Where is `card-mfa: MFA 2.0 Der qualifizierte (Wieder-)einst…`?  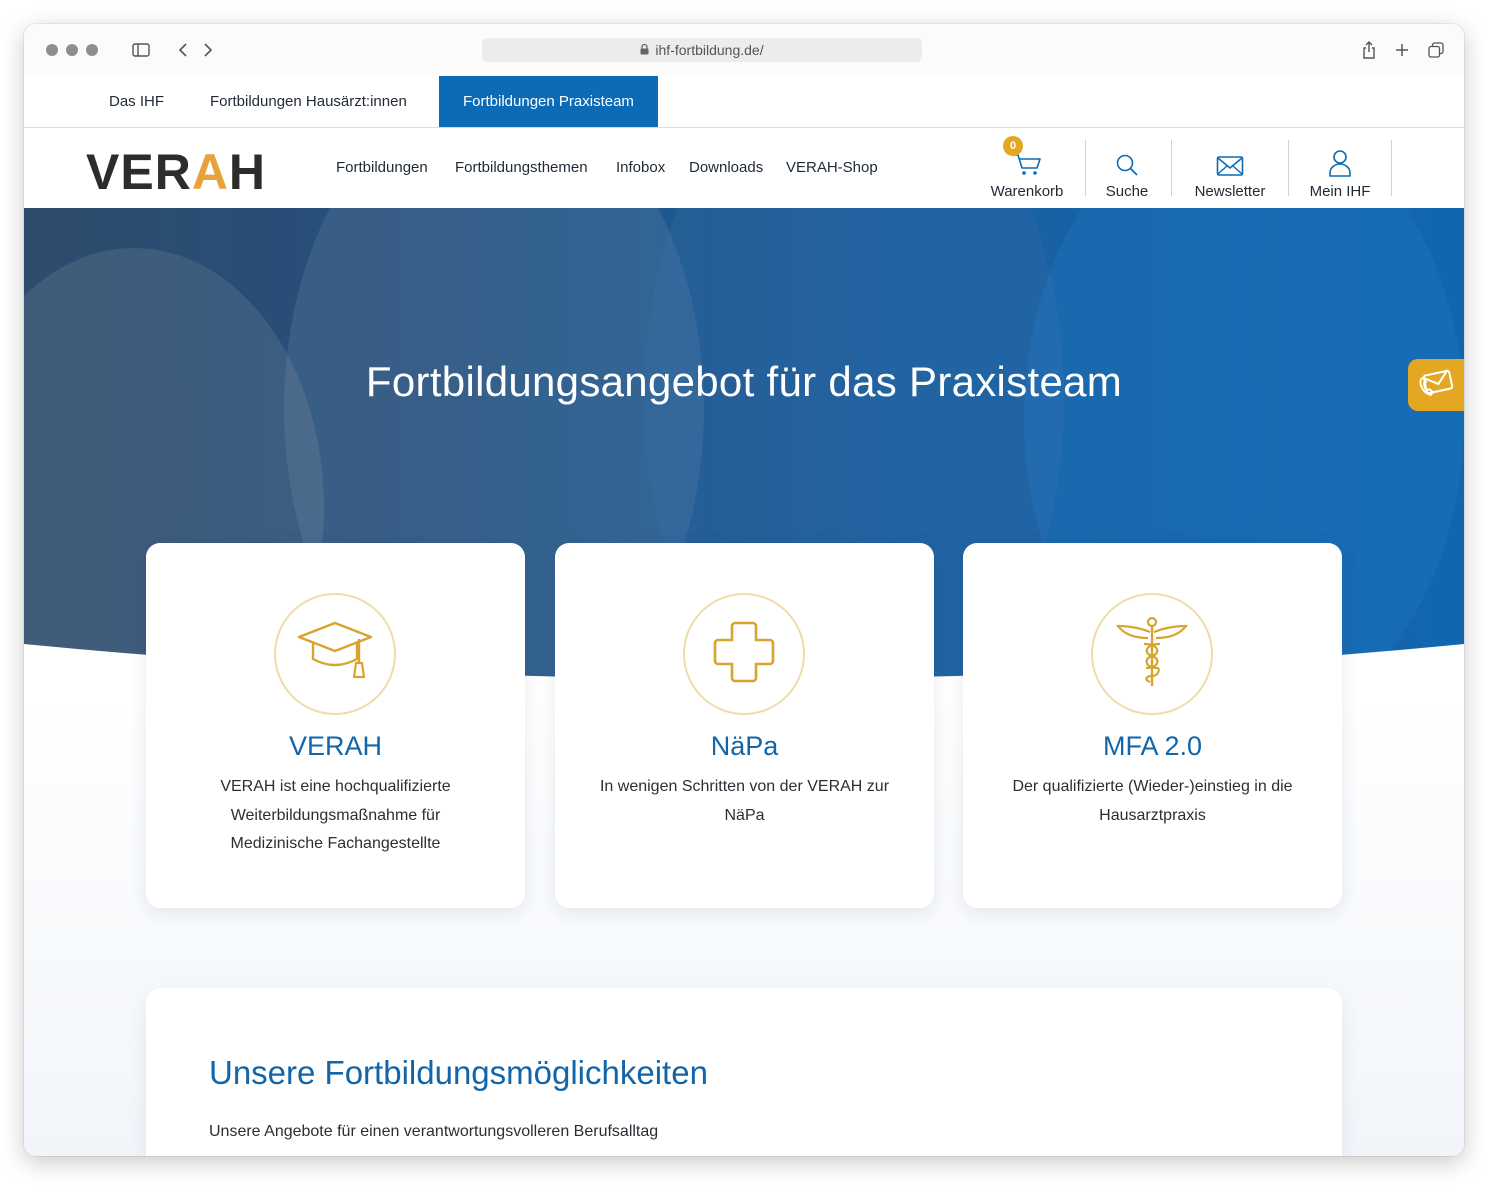 card-mfa: MFA 2.0 Der qualifizierte (Wieder-)einst… is located at coordinates (1152, 725).